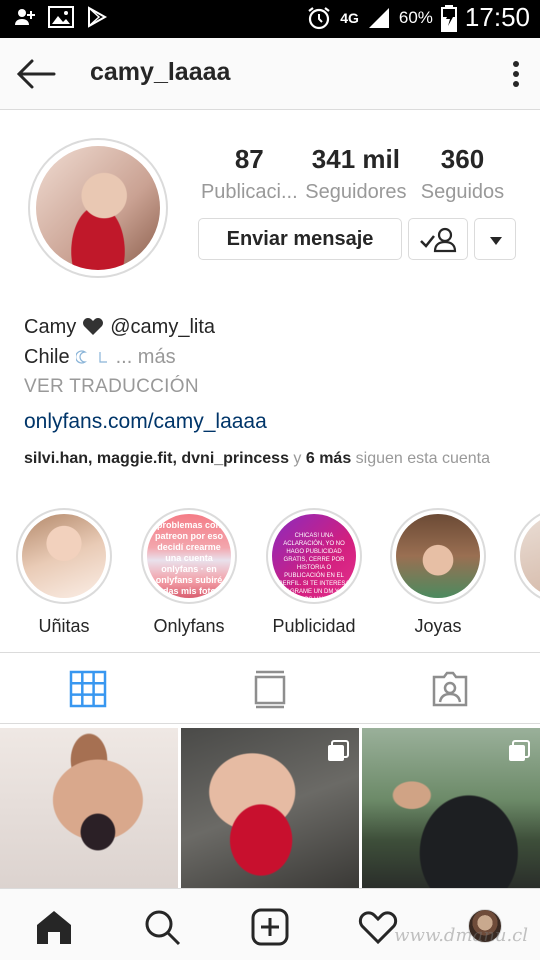 This screenshot has width=540, height=960. Describe the element at coordinates (102, 357) in the screenshot. I see `sparkle-emoji-icon` at that location.